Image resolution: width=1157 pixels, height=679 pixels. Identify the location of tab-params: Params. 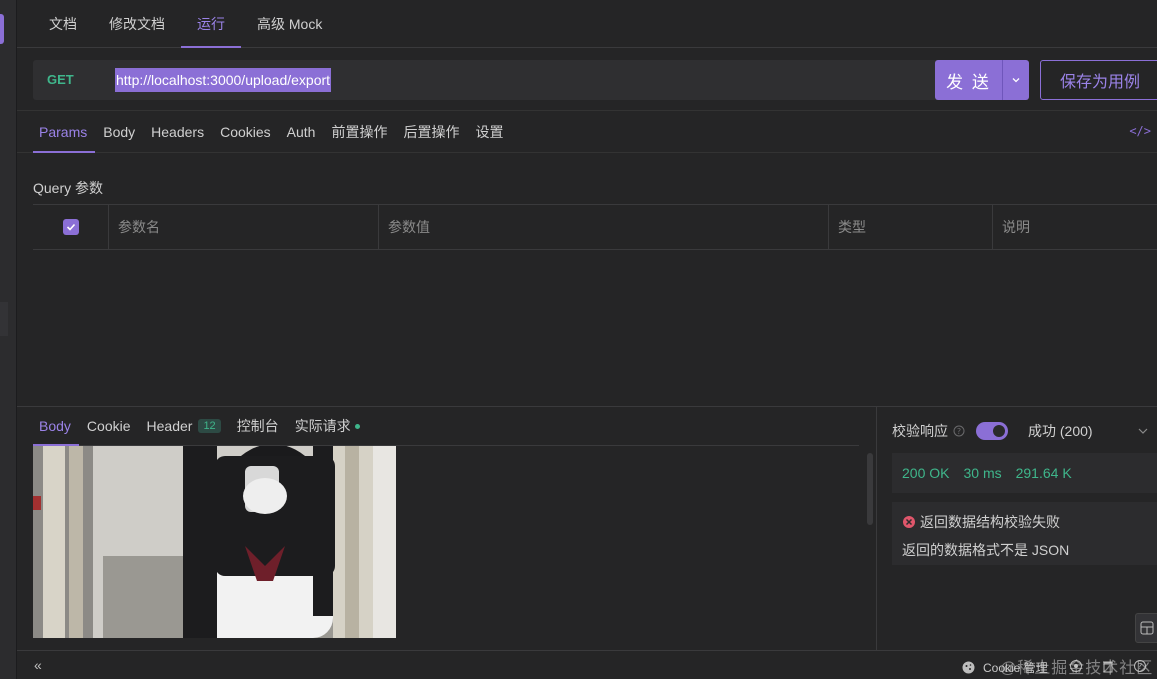
(64, 132).